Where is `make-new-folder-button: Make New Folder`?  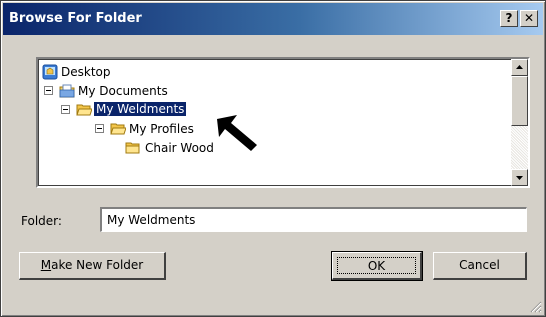 make-new-folder-button: Make New Folder is located at coordinates (92, 266).